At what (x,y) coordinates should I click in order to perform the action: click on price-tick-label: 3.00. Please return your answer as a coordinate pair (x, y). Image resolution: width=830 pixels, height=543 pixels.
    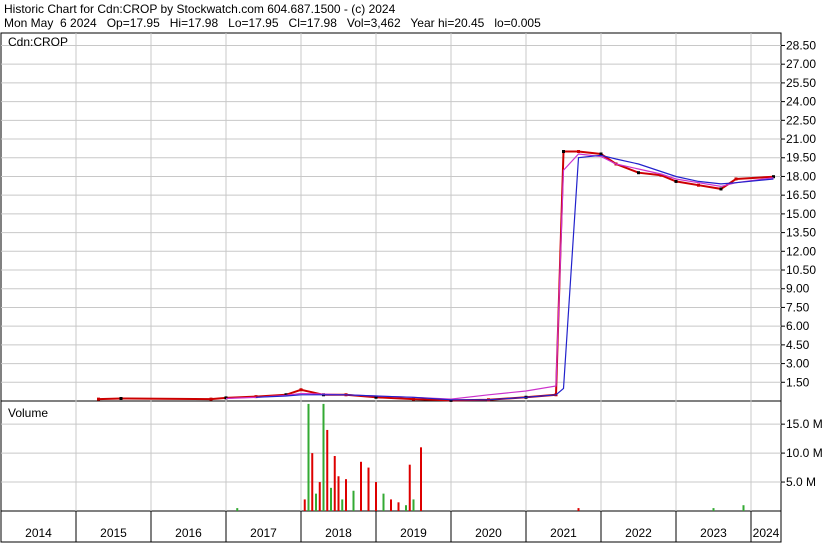
    Looking at the image, I should click on (798, 364).